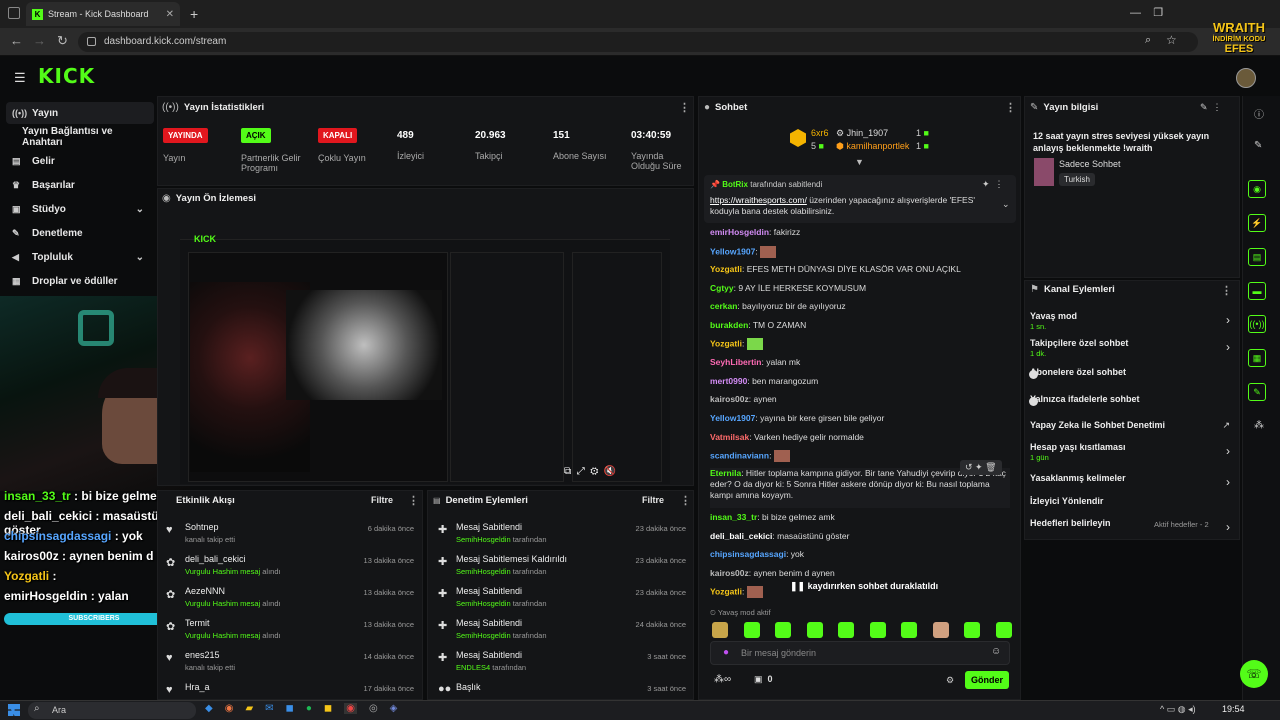 The width and height of the screenshot is (1280, 720). What do you see at coordinates (66, 76) in the screenshot?
I see `kick-logo: KICK` at bounding box center [66, 76].